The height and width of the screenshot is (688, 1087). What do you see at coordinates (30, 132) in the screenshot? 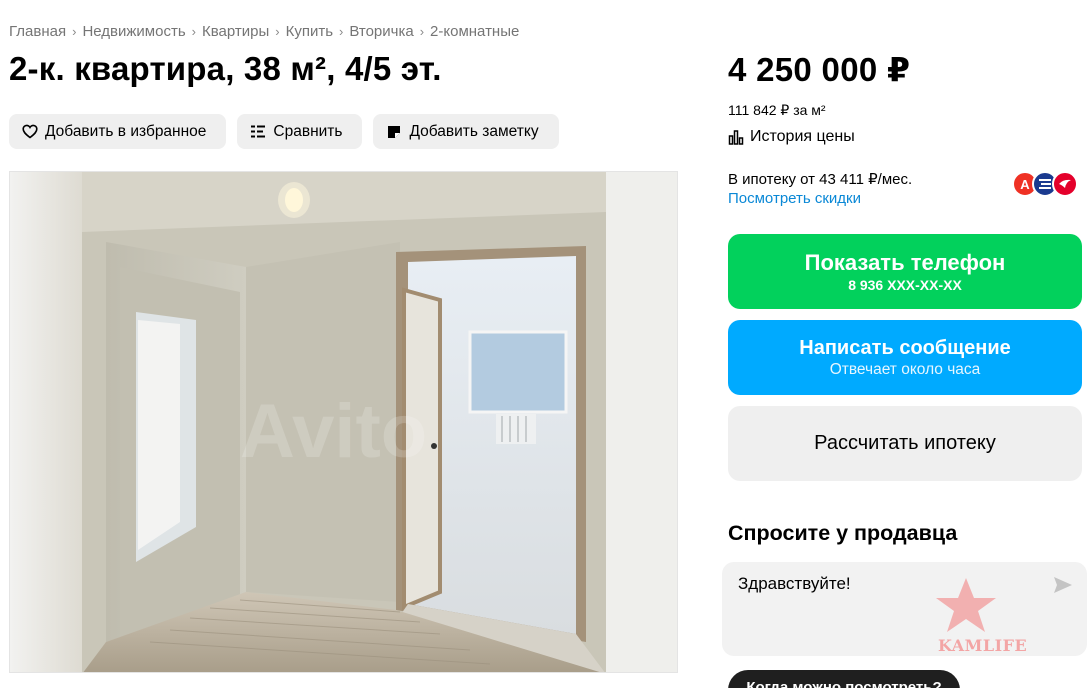
I see `heart-icon` at bounding box center [30, 132].